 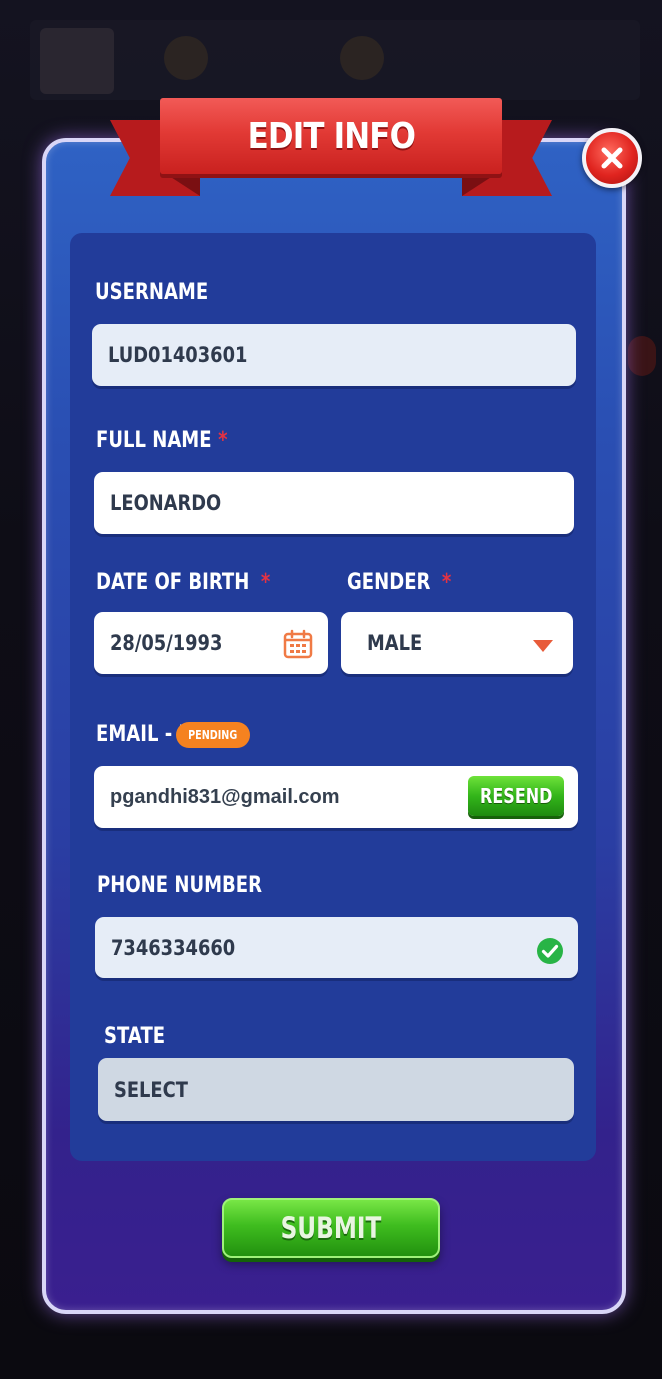 I want to click on submit-button: SUBMIT, so click(x=331, y=1228).